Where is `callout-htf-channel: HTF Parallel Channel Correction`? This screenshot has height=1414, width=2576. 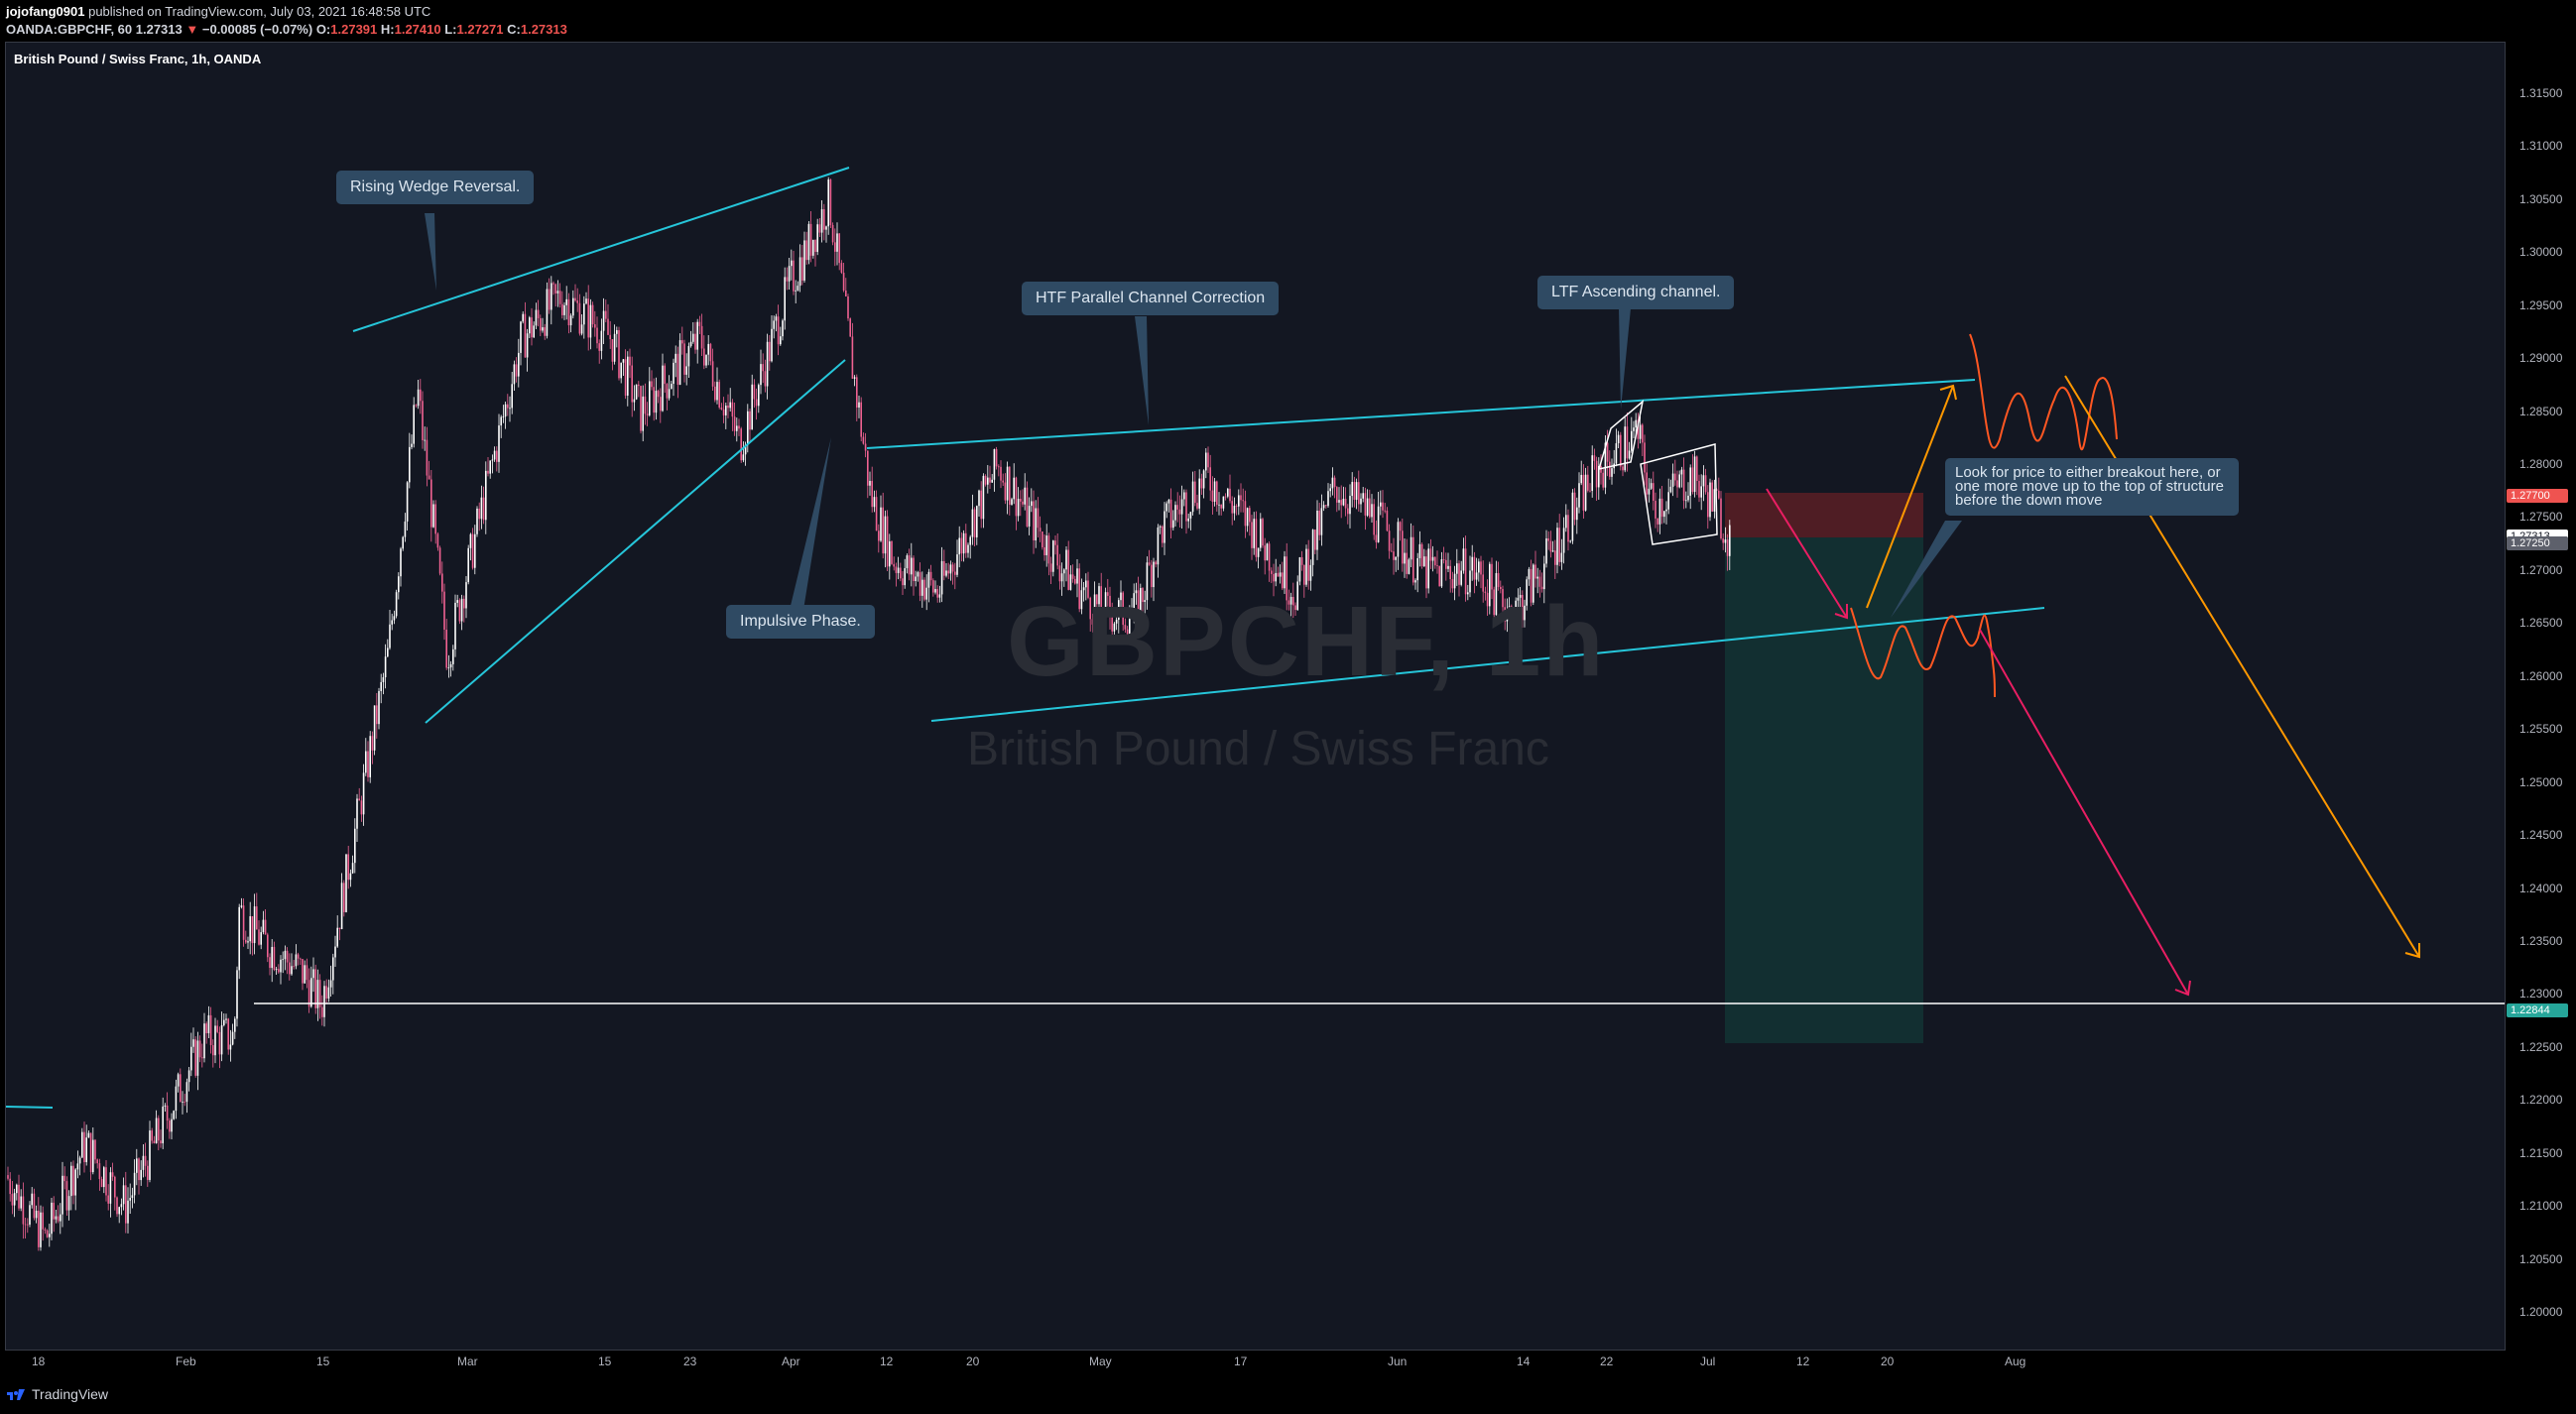 callout-htf-channel: HTF Parallel Channel Correction is located at coordinates (1151, 298).